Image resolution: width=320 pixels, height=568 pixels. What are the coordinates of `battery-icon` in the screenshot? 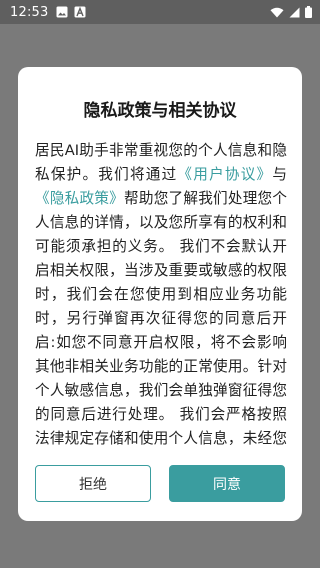 It's located at (308, 12).